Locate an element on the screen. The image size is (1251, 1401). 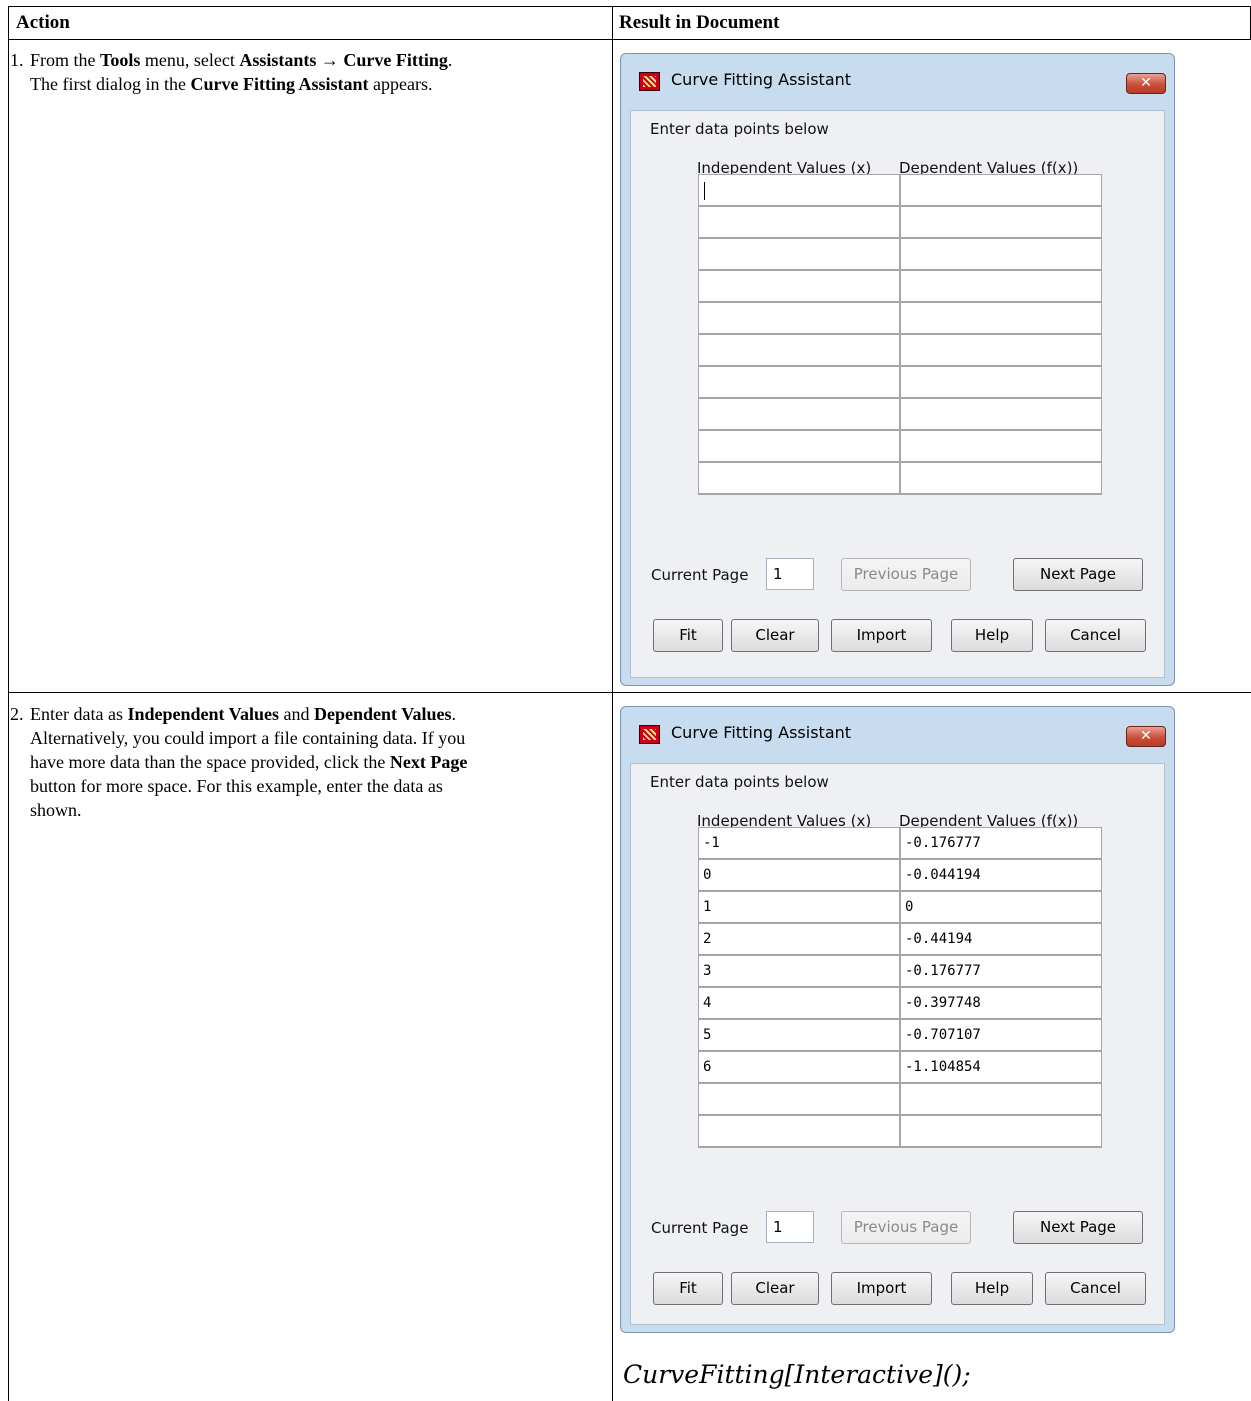
table-row-divider is located at coordinates (629, 692).